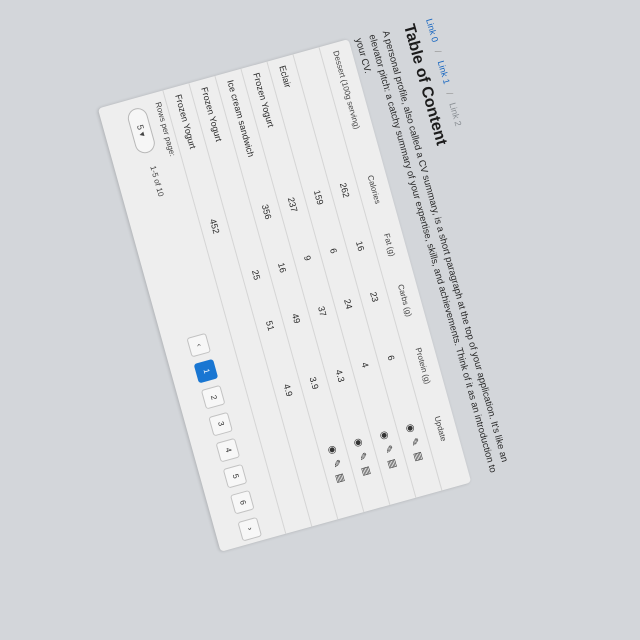  Describe the element at coordinates (142, 134) in the screenshot. I see `chevron-down-icon: ▾` at that location.